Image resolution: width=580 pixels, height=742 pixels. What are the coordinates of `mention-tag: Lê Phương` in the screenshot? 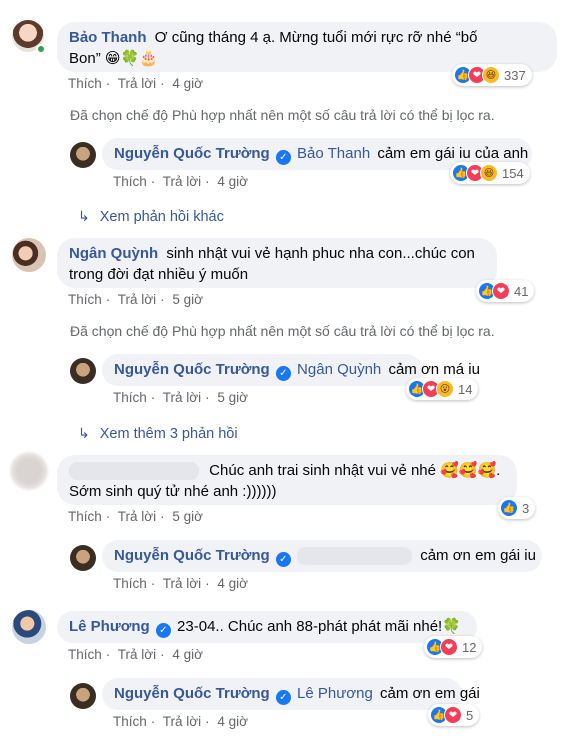 It's located at (335, 693).